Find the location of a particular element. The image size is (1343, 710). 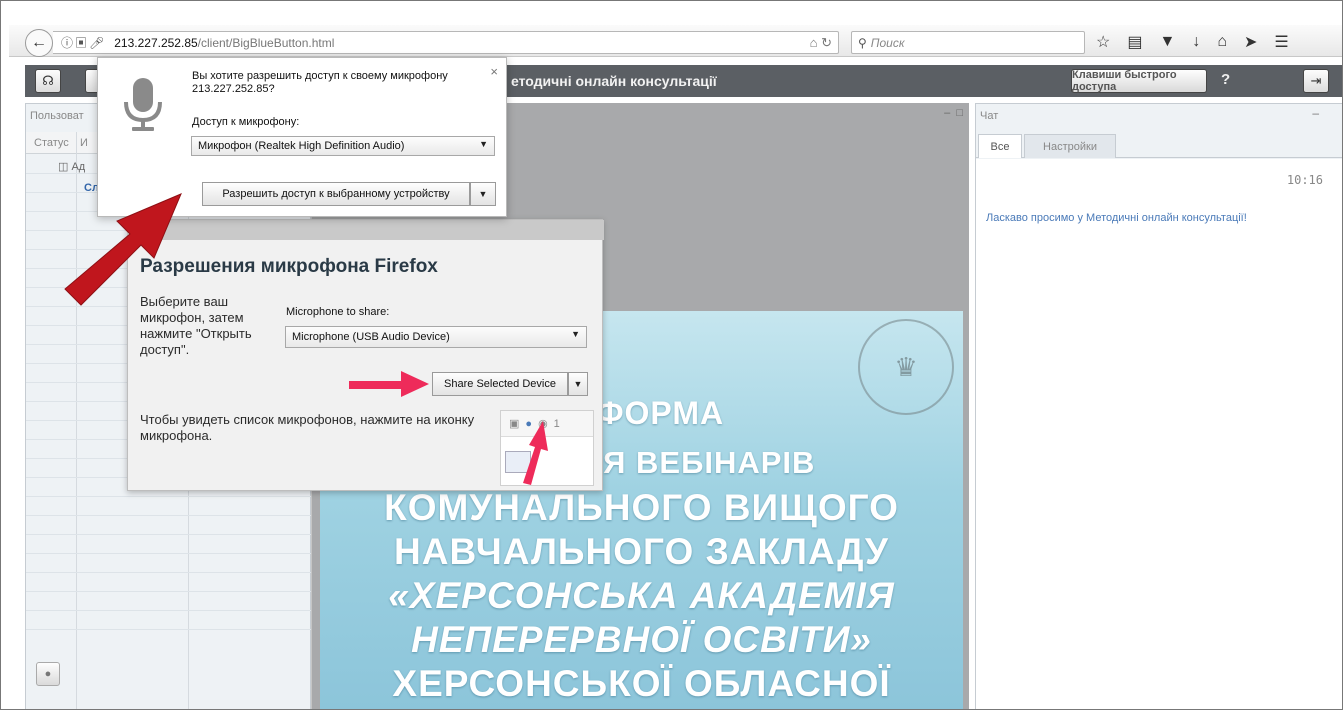

thumb-urlbar: ▣ ● ◉ 1 is located at coordinates (547, 424).